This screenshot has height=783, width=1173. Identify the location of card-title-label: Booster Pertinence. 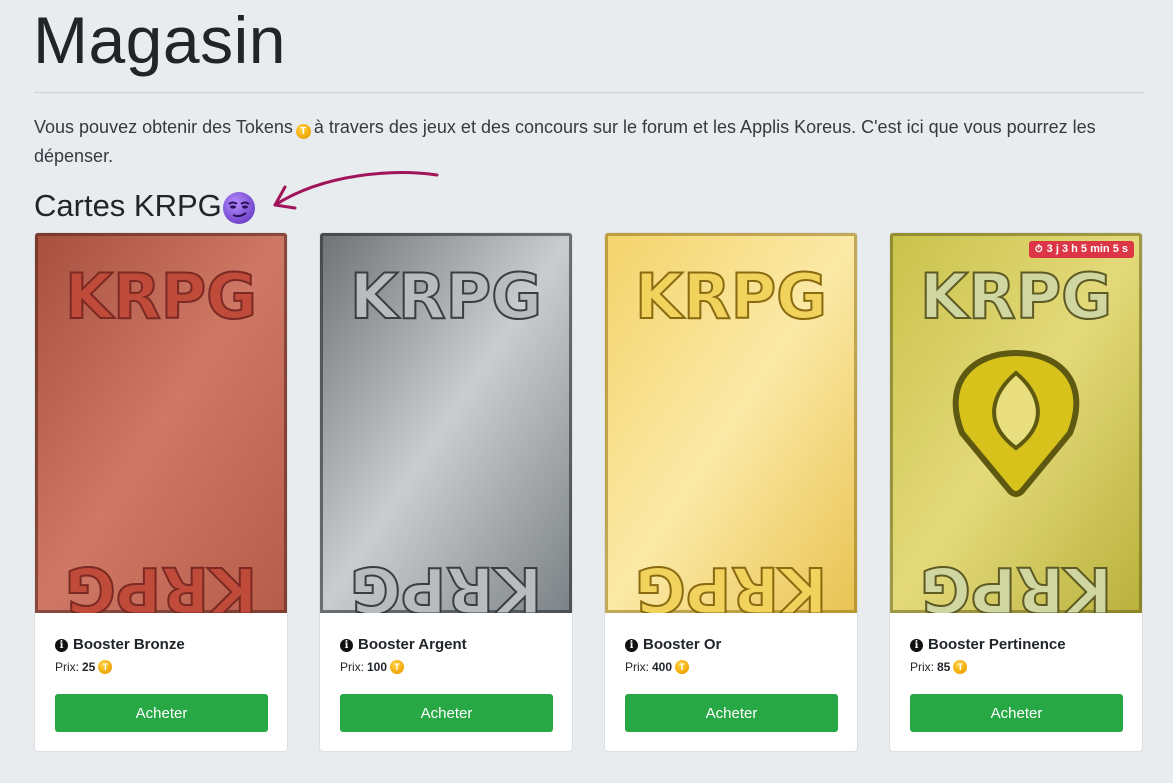
(997, 644).